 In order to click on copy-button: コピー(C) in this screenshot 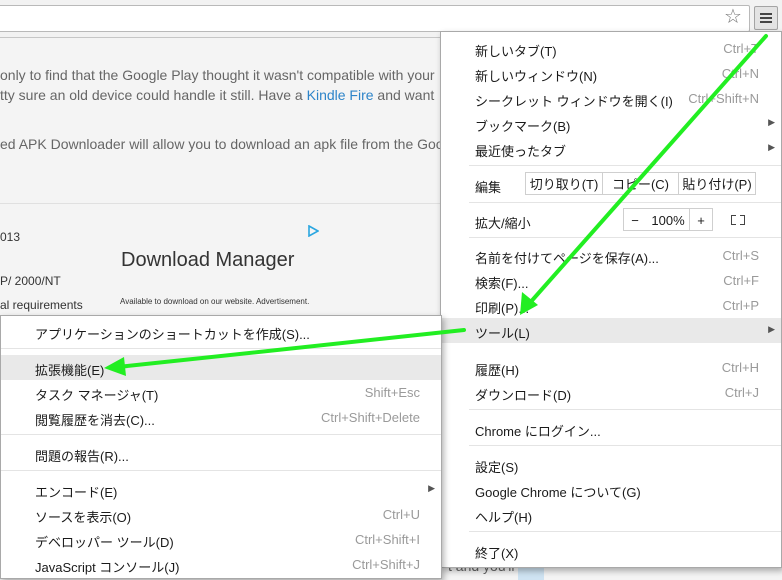, I will do `click(640, 183)`.